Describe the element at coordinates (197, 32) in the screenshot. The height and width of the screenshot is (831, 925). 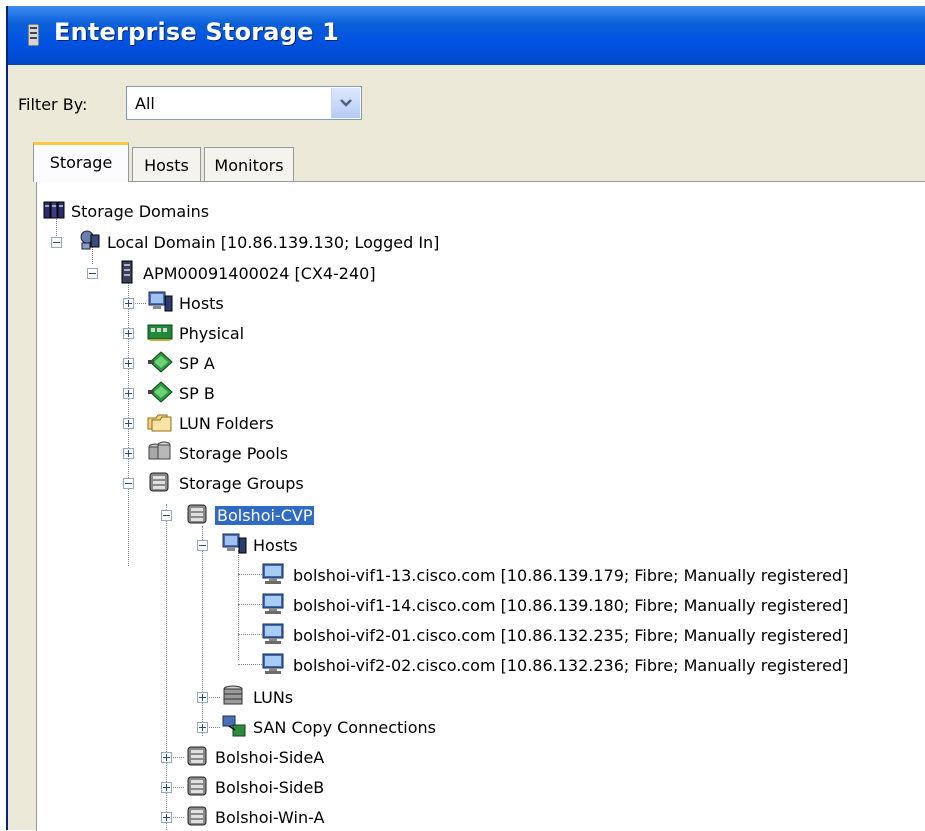
I see `window-title: Enterprise Storage 1` at that location.